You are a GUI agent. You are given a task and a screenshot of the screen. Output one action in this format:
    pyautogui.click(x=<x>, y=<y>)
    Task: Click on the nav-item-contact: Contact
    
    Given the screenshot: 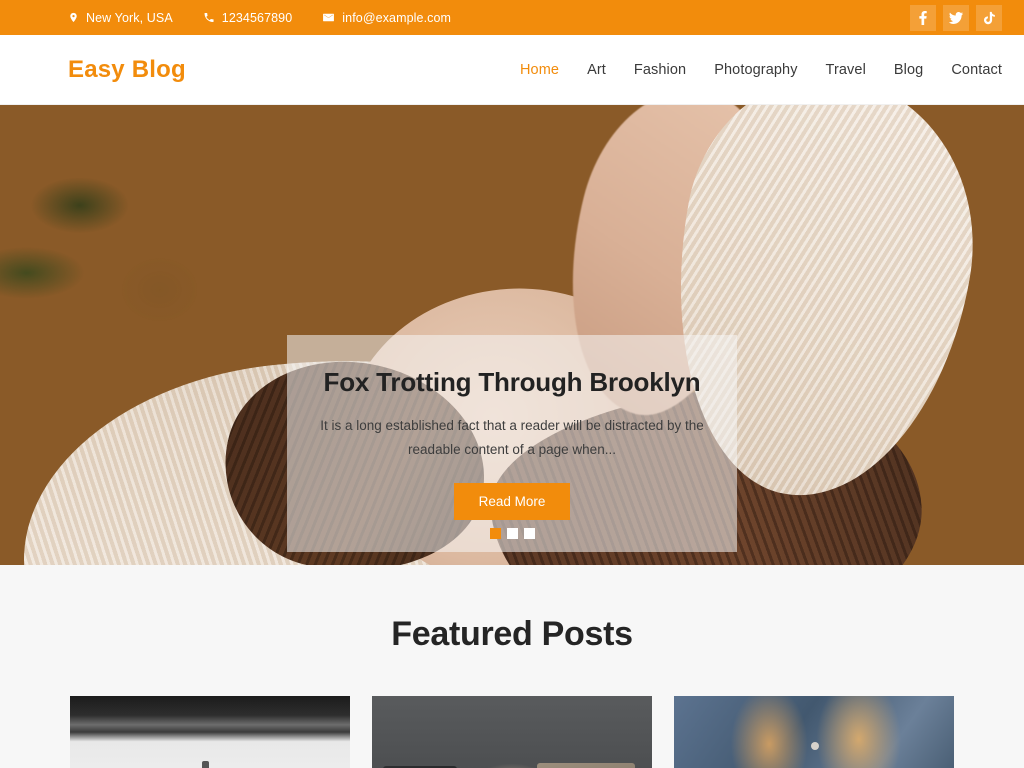 What is the action you would take?
    pyautogui.click(x=976, y=70)
    